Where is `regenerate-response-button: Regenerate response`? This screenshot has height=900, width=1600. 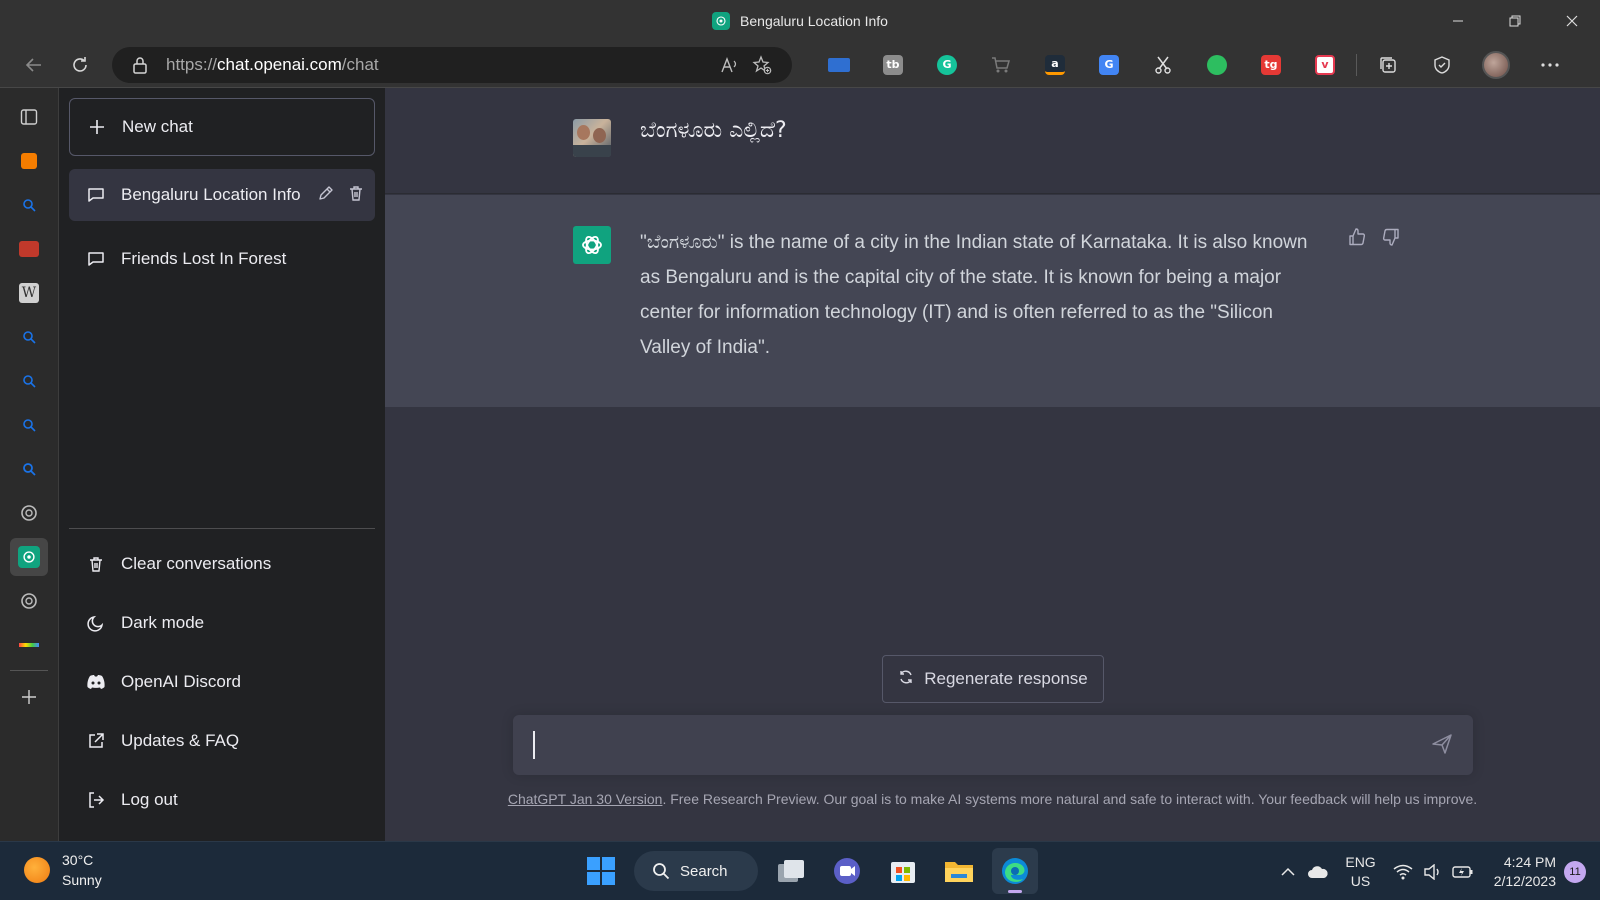 regenerate-response-button: Regenerate response is located at coordinates (993, 679).